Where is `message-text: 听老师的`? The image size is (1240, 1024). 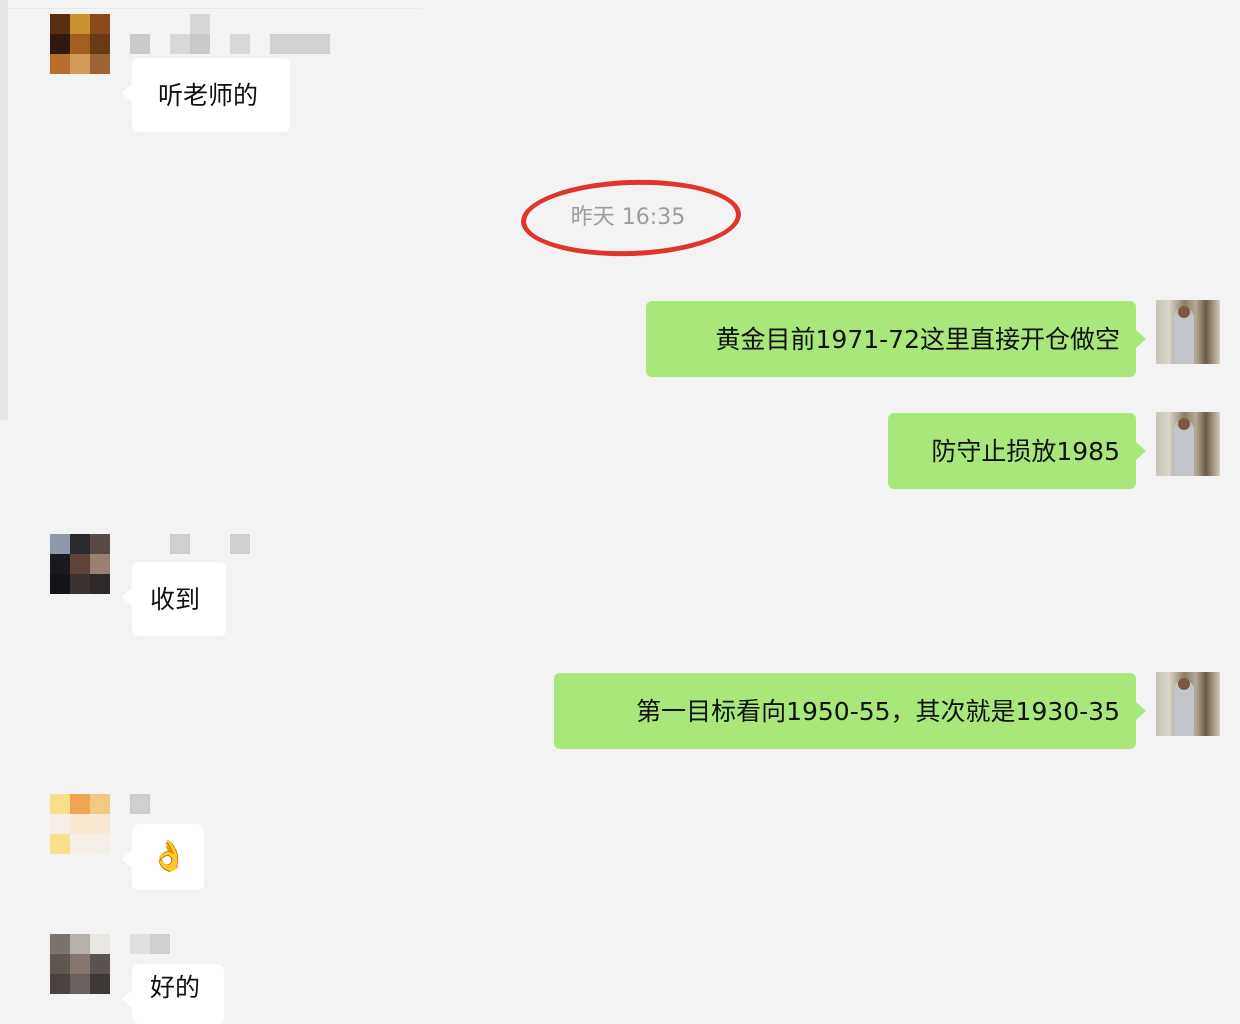
message-text: 听老师的 is located at coordinates (208, 95).